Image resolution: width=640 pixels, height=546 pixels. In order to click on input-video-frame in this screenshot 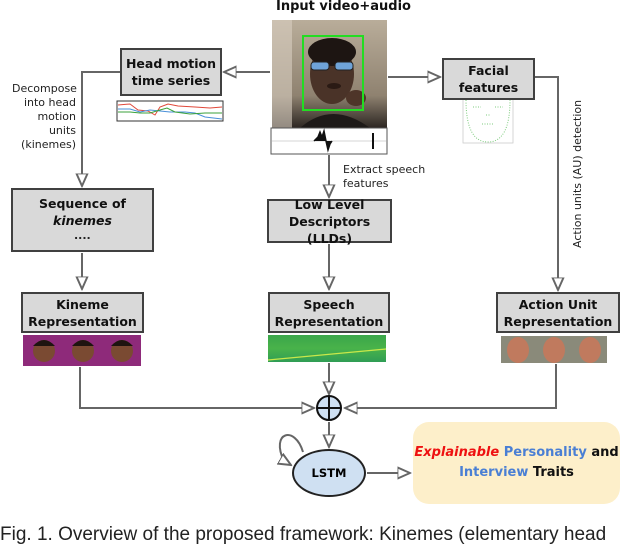, I will do `click(329, 74)`.